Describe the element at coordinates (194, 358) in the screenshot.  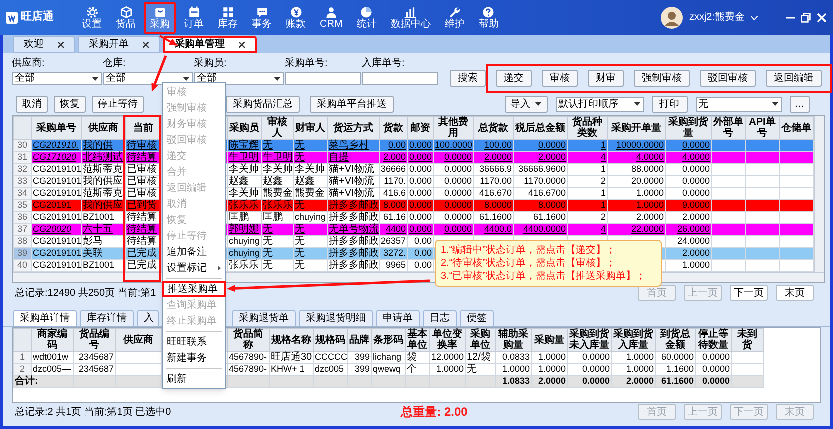
I see `menu-item: 新建事务` at that location.